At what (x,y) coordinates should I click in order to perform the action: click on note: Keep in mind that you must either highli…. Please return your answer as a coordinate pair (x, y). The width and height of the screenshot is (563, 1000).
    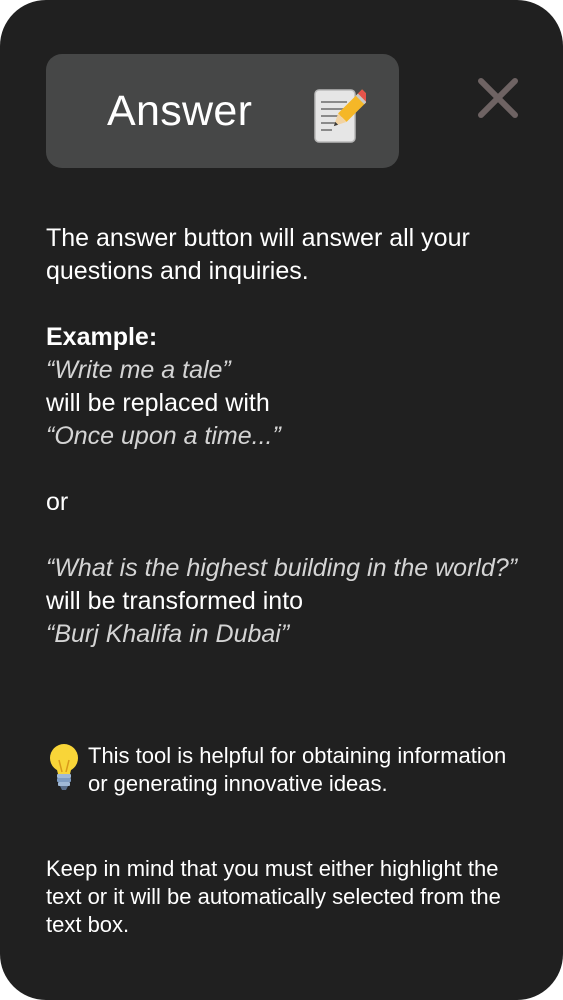
    Looking at the image, I should click on (286, 897).